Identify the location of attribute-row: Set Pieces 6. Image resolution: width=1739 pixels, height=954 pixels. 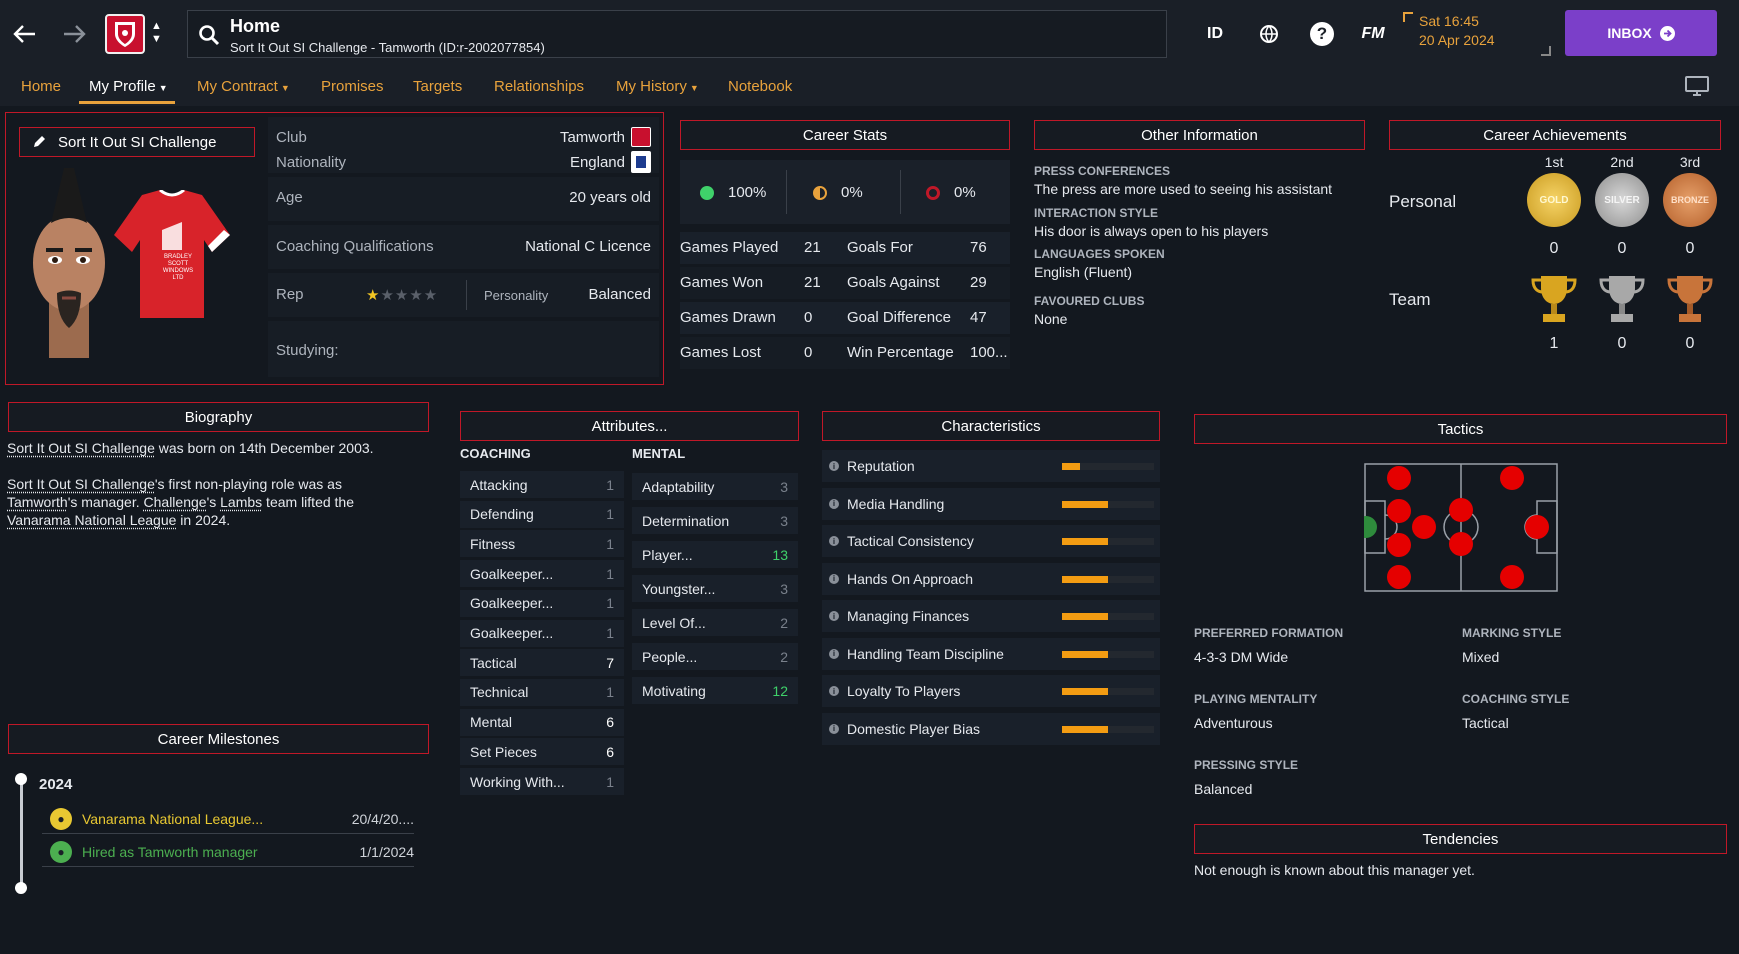
(542, 752).